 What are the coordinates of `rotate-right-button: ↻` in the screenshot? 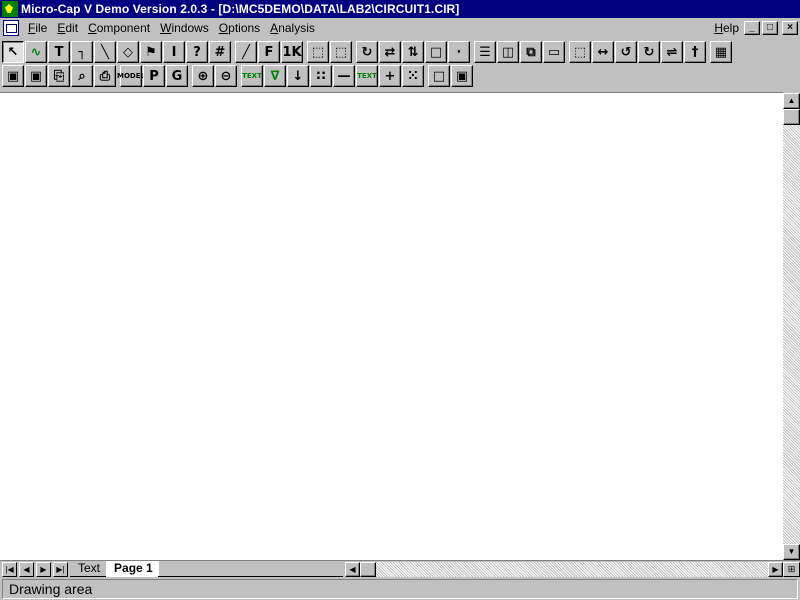 It's located at (649, 52).